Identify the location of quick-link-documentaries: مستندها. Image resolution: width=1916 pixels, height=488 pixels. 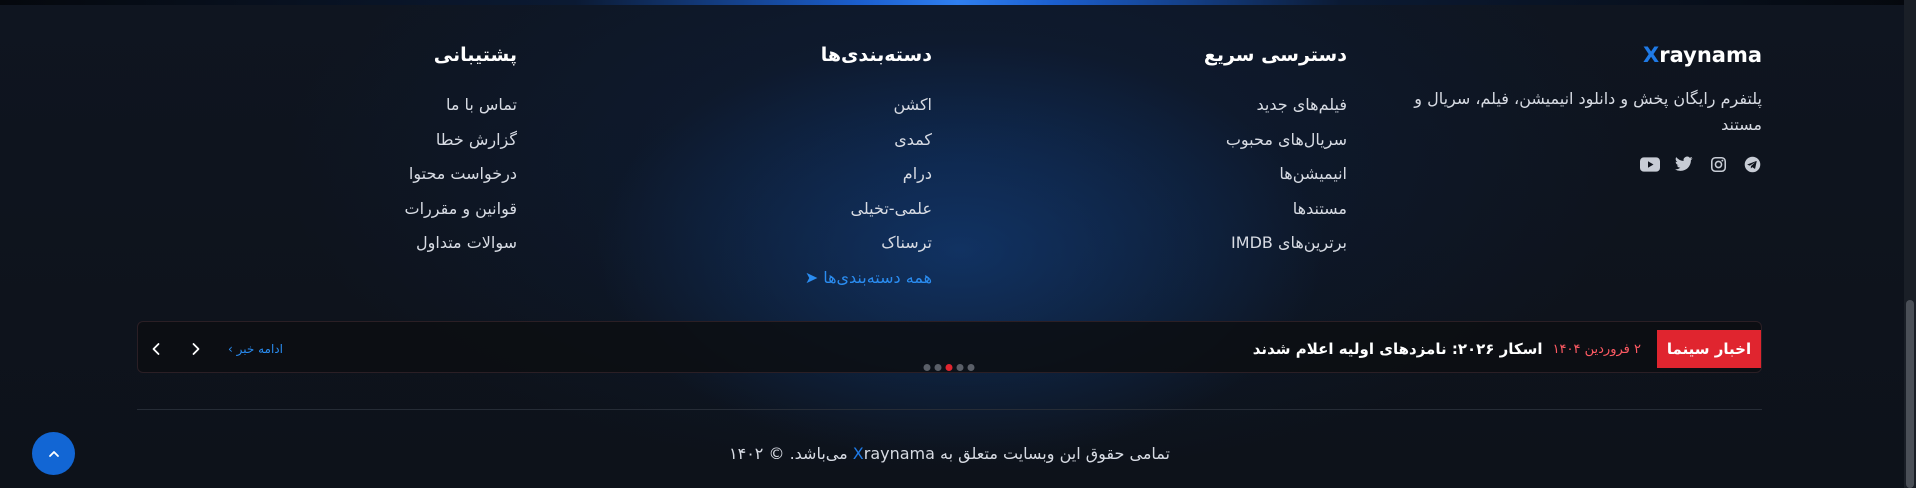
(1217, 209).